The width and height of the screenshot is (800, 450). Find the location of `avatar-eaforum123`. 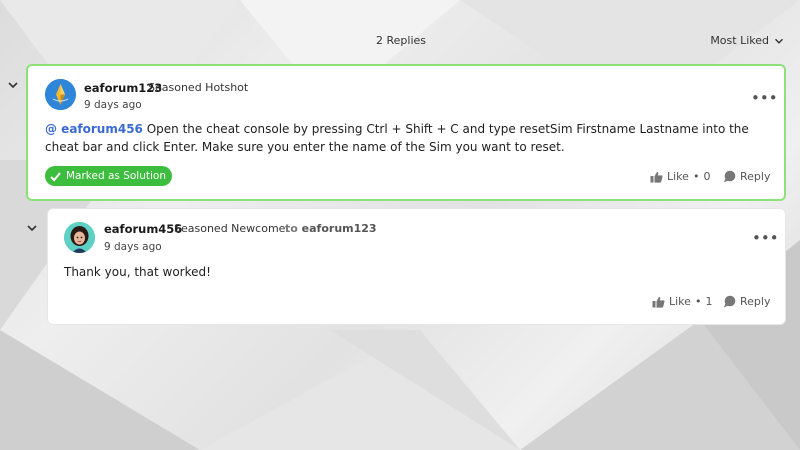

avatar-eaforum123 is located at coordinates (60, 94).